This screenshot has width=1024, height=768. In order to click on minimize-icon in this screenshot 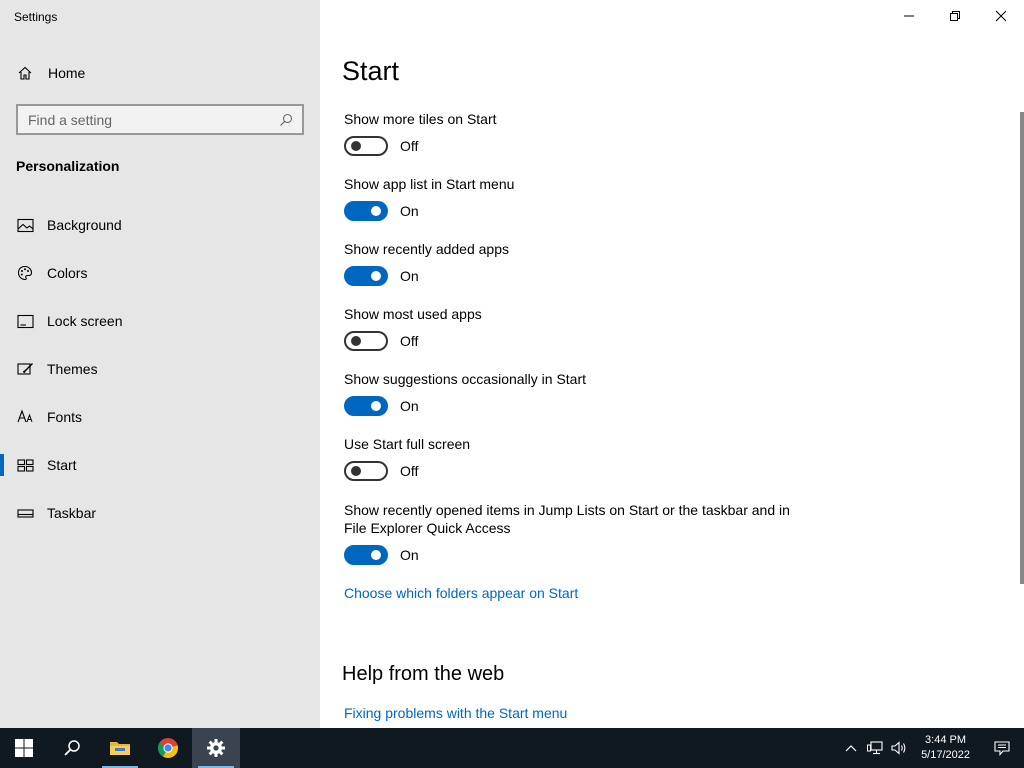, I will do `click(909, 16)`.